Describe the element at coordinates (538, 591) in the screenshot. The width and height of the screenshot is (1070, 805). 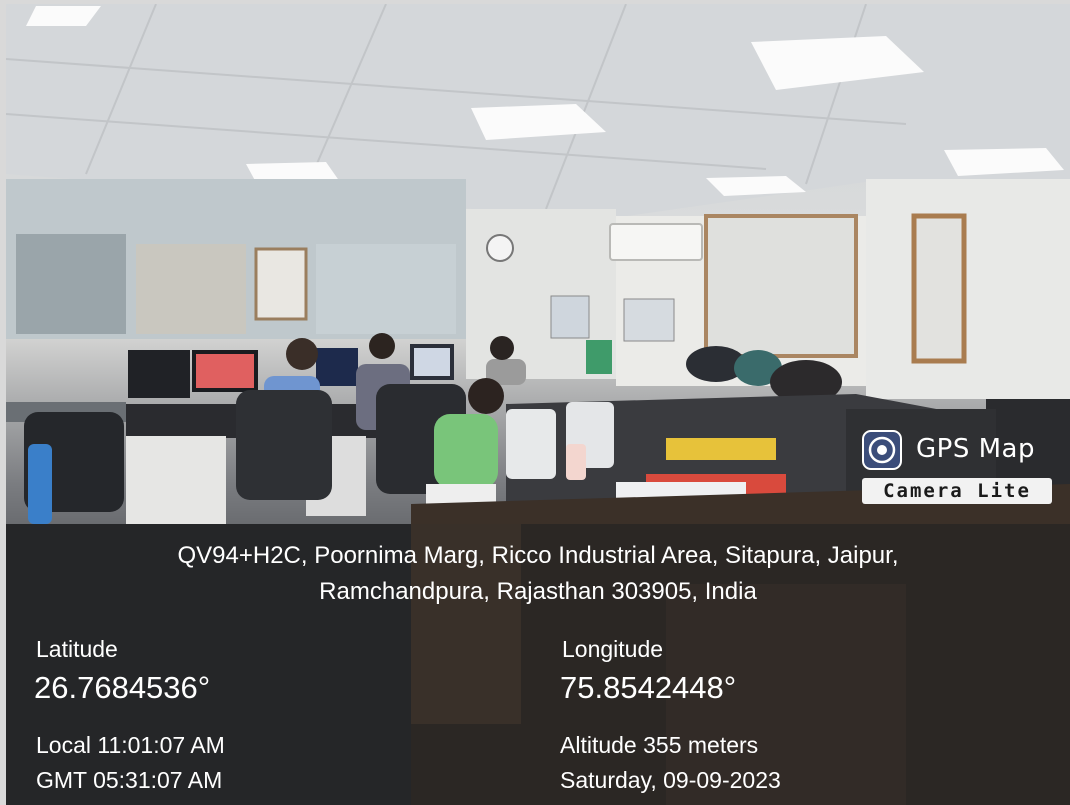
I see `address-line-2: Ramchandpura, Rajasthan 303905, India` at that location.